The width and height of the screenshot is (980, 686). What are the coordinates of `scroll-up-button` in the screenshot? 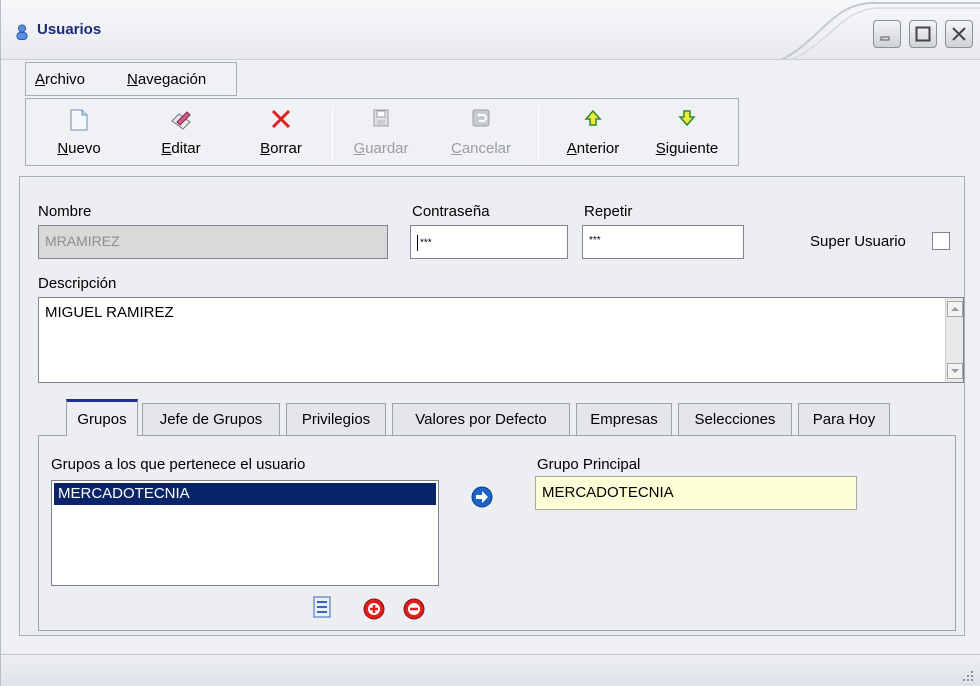 It's located at (955, 309).